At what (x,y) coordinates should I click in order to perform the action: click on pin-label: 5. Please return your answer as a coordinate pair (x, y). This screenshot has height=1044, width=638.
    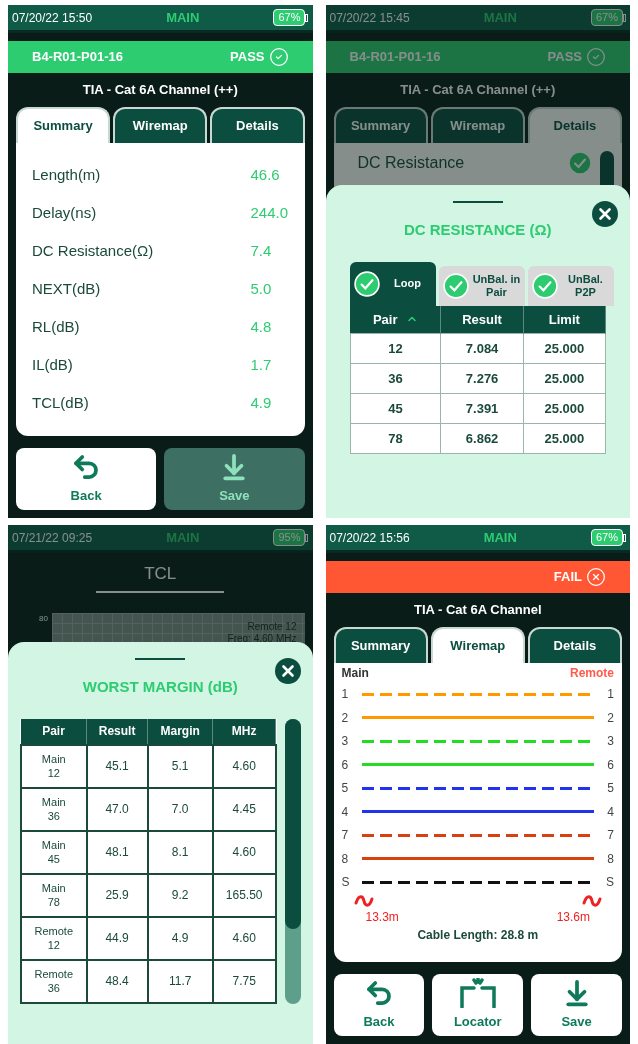
    Looking at the image, I should click on (610, 789).